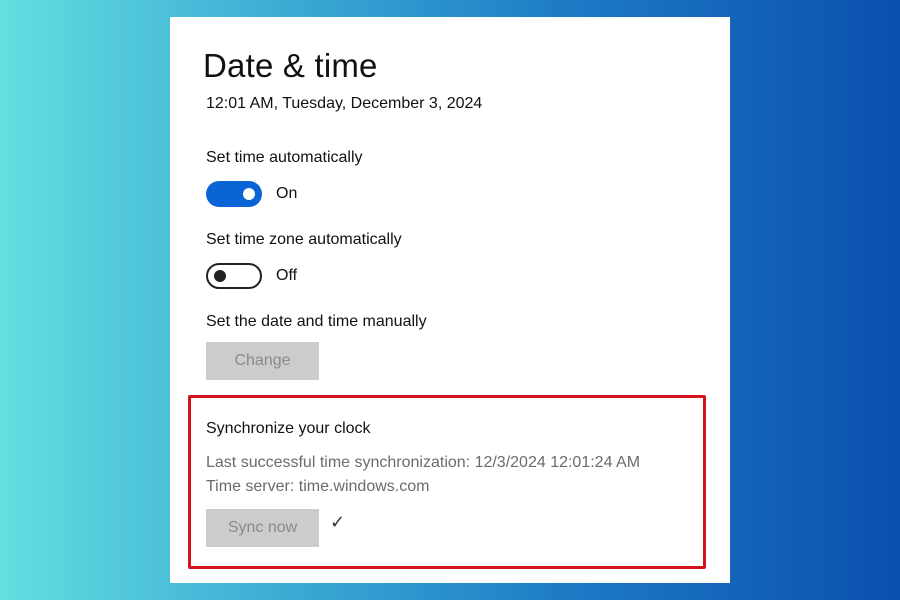  I want to click on set-timezone-automatically-toggle, so click(234, 276).